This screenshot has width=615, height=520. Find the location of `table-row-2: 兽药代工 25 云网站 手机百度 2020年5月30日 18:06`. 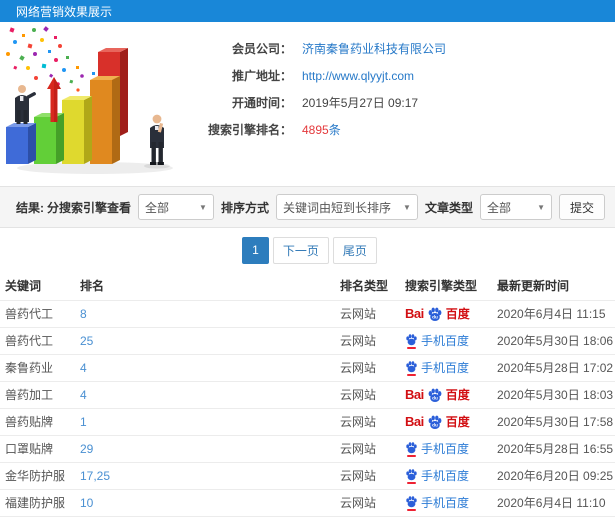

table-row-2: 兽药代工 25 云网站 手机百度 2020年5月30日 18:06 is located at coordinates (307, 340).